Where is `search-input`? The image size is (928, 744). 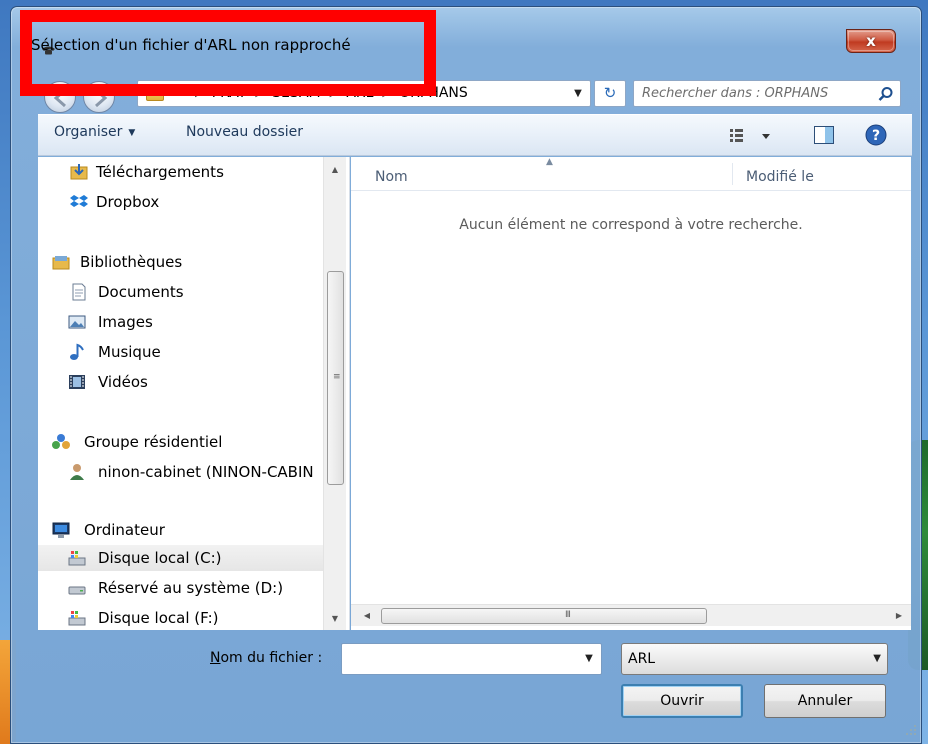 search-input is located at coordinates (754, 93).